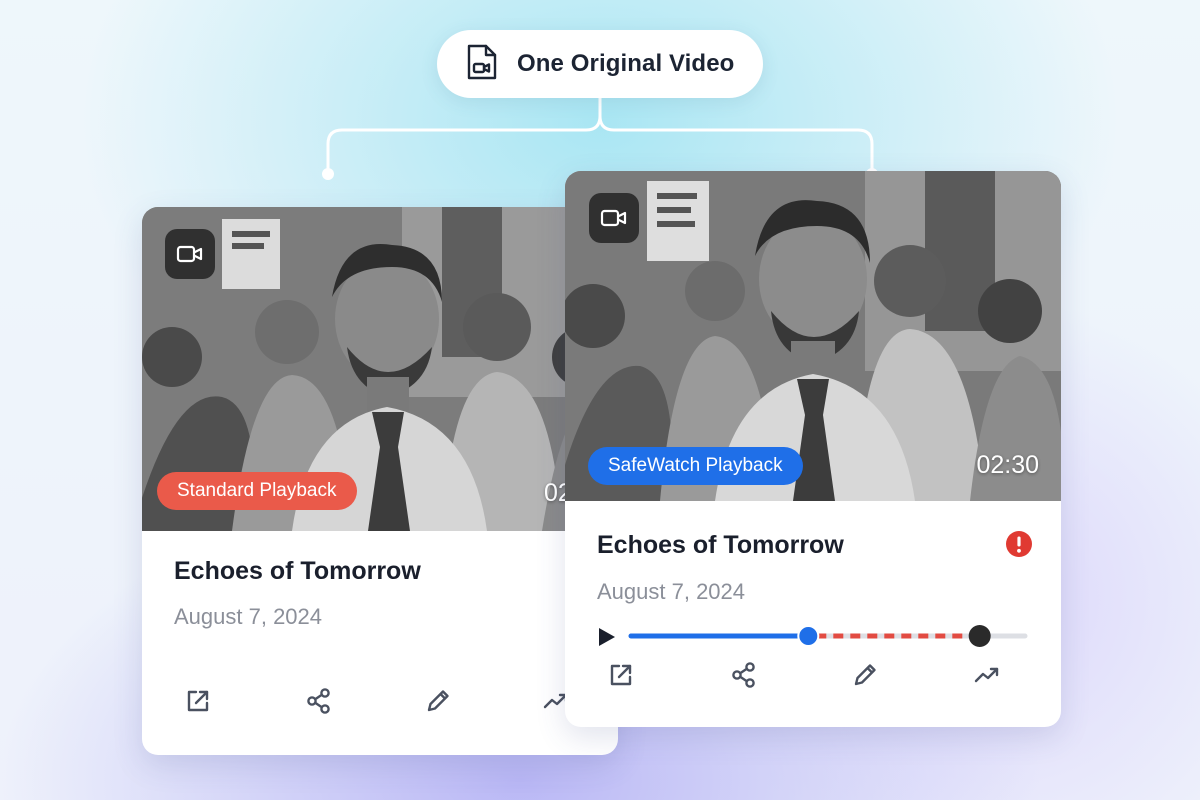 The height and width of the screenshot is (800, 1200). I want to click on playback-timeline, so click(813, 636).